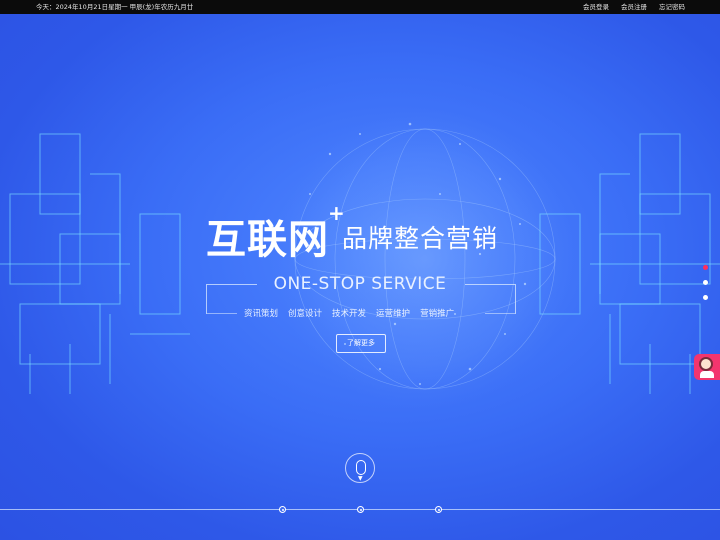 The image size is (720, 540). I want to click on account-links: 会员登录 会员注册 忘记密码, so click(634, 7).